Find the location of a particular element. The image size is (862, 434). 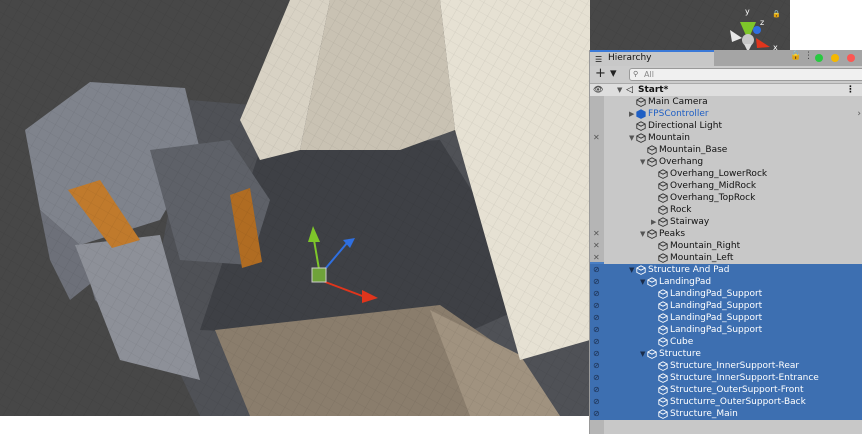

hierarchy-item: ✕ ▼ Mountain is located at coordinates (726, 138).